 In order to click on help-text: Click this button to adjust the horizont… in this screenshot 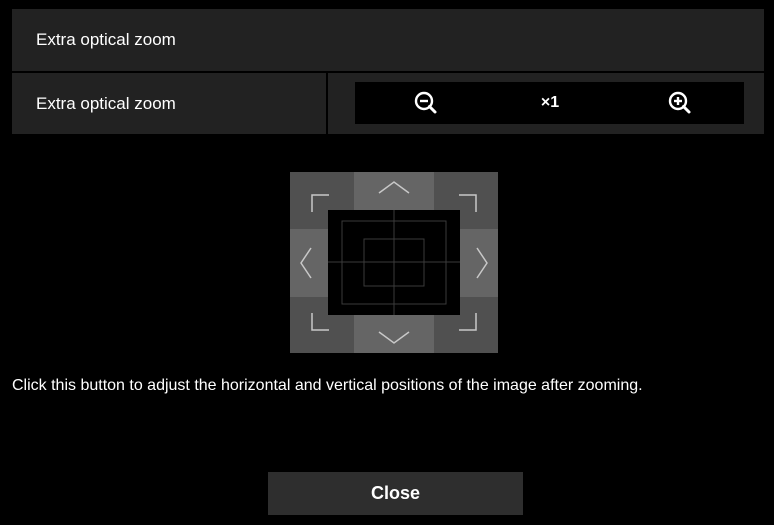, I will do `click(327, 385)`.